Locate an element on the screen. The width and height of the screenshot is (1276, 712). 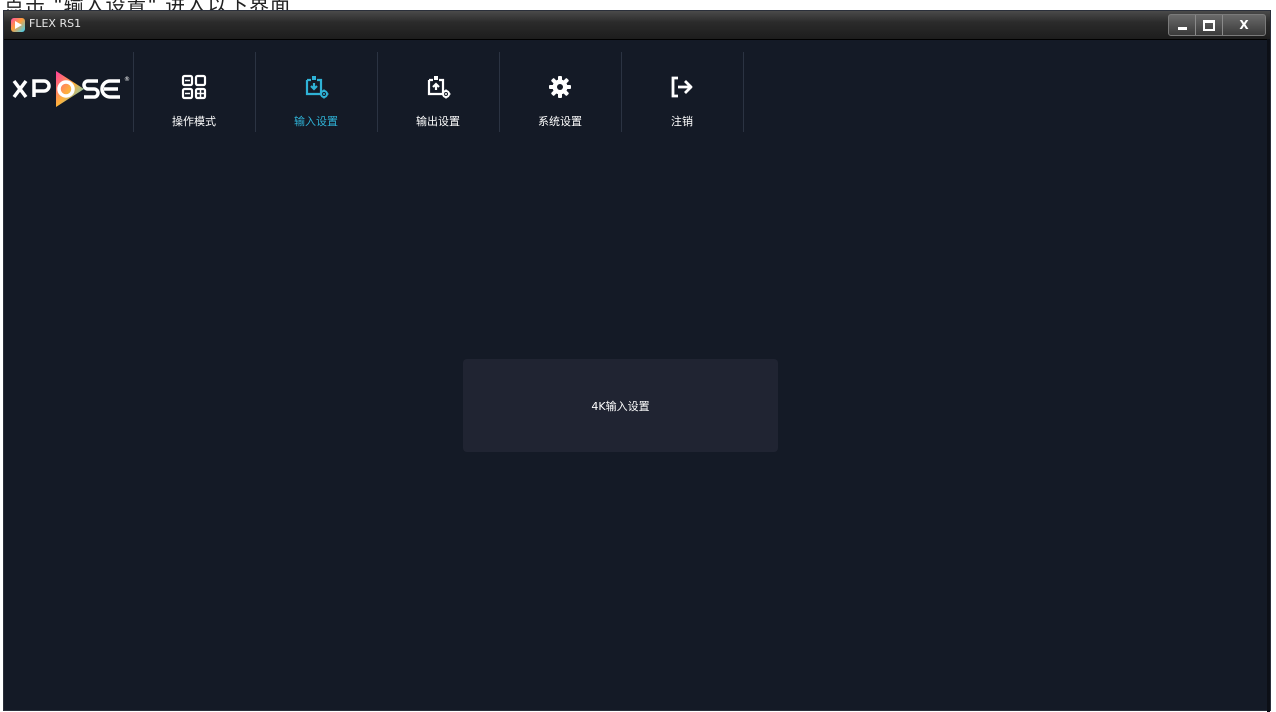
window-controls: X is located at coordinates (1217, 25).